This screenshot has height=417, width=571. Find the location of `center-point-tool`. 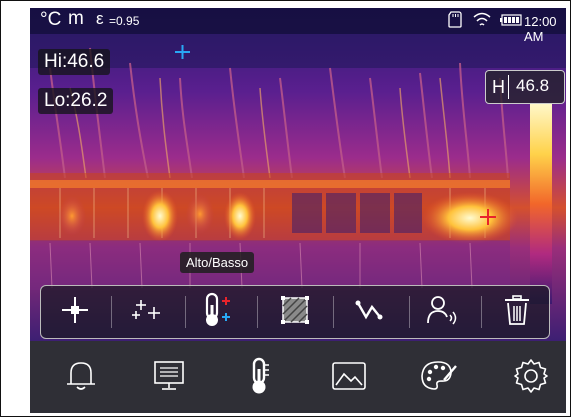

center-point-tool is located at coordinates (75, 312).